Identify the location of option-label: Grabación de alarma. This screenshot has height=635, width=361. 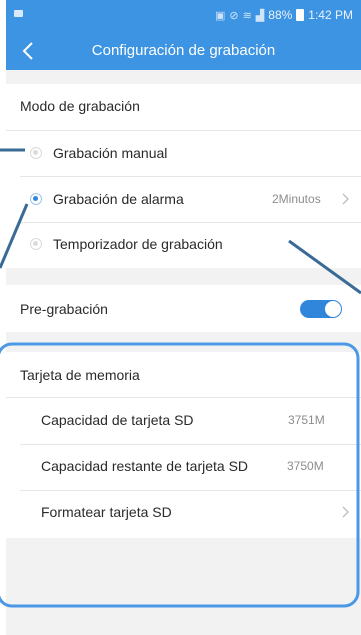
(118, 199).